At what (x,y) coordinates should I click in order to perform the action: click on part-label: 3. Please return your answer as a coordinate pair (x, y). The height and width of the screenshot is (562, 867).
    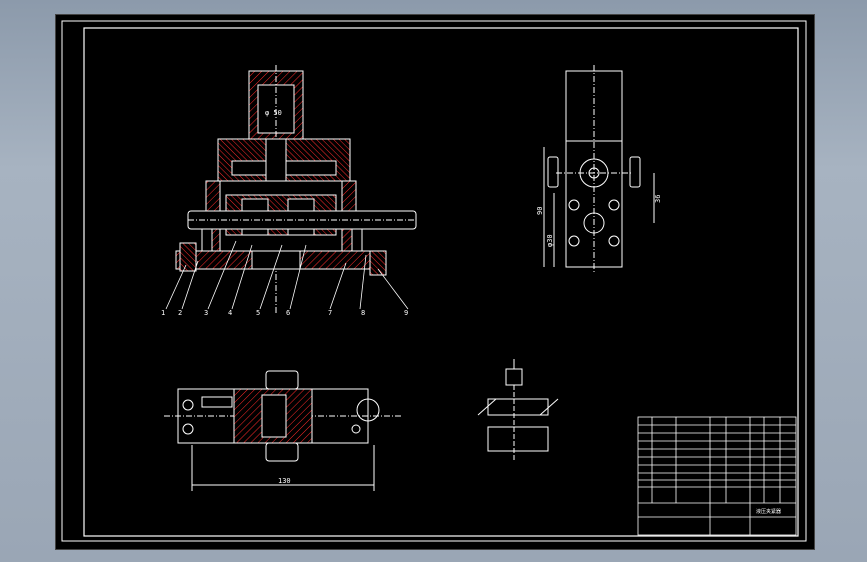
    Looking at the image, I should click on (206, 313).